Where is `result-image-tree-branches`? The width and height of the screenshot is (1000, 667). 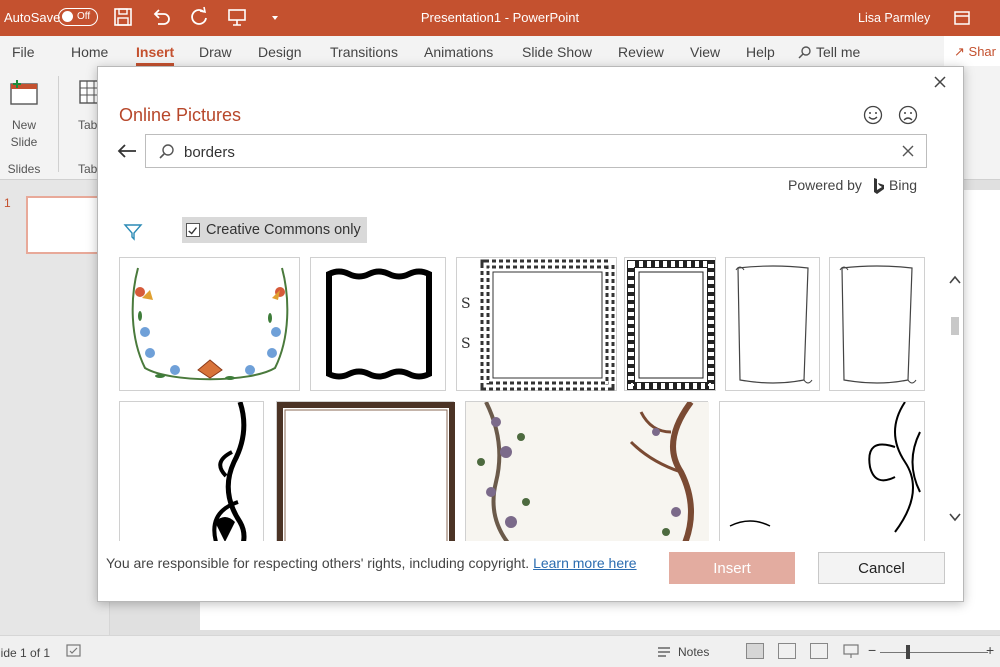 result-image-tree-branches is located at coordinates (587, 470).